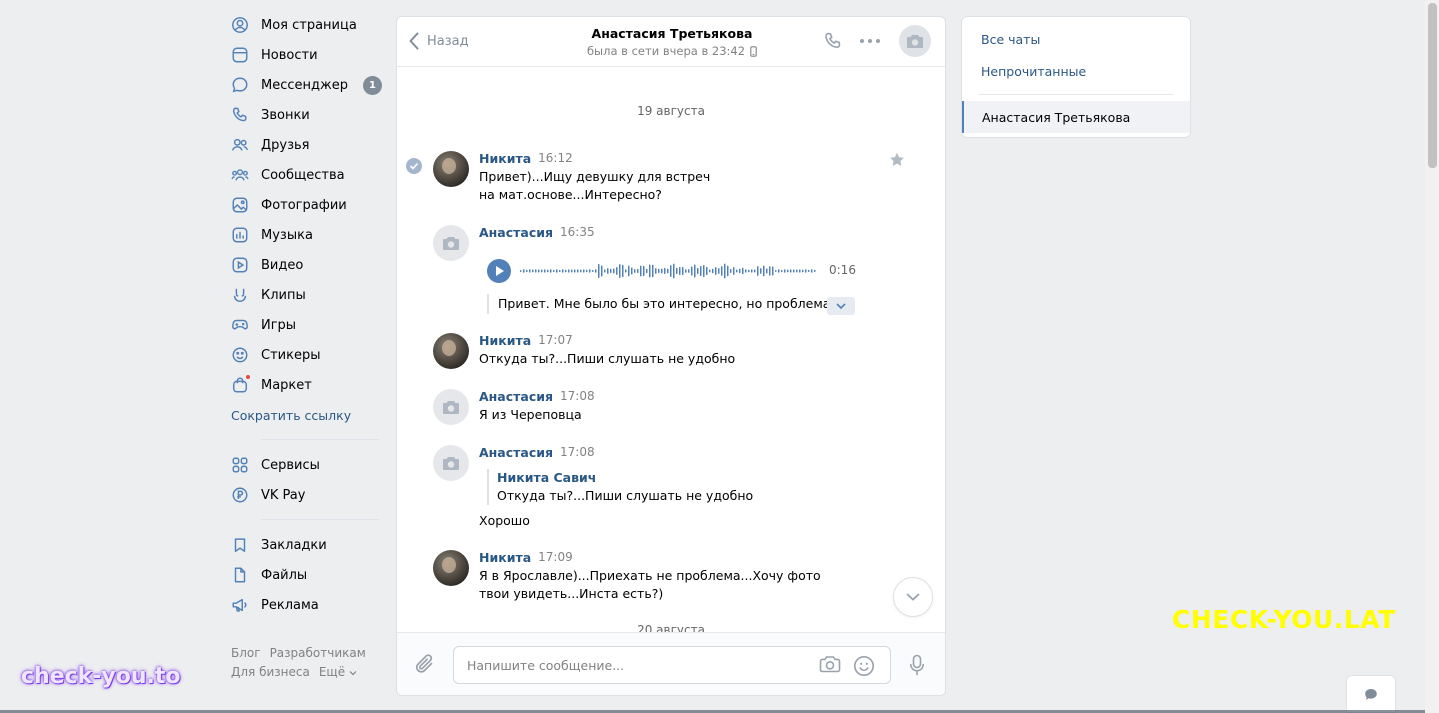 Image resolution: width=1439 pixels, height=713 pixels. Describe the element at coordinates (555, 557) in the screenshot. I see `message-time: 17:09` at that location.